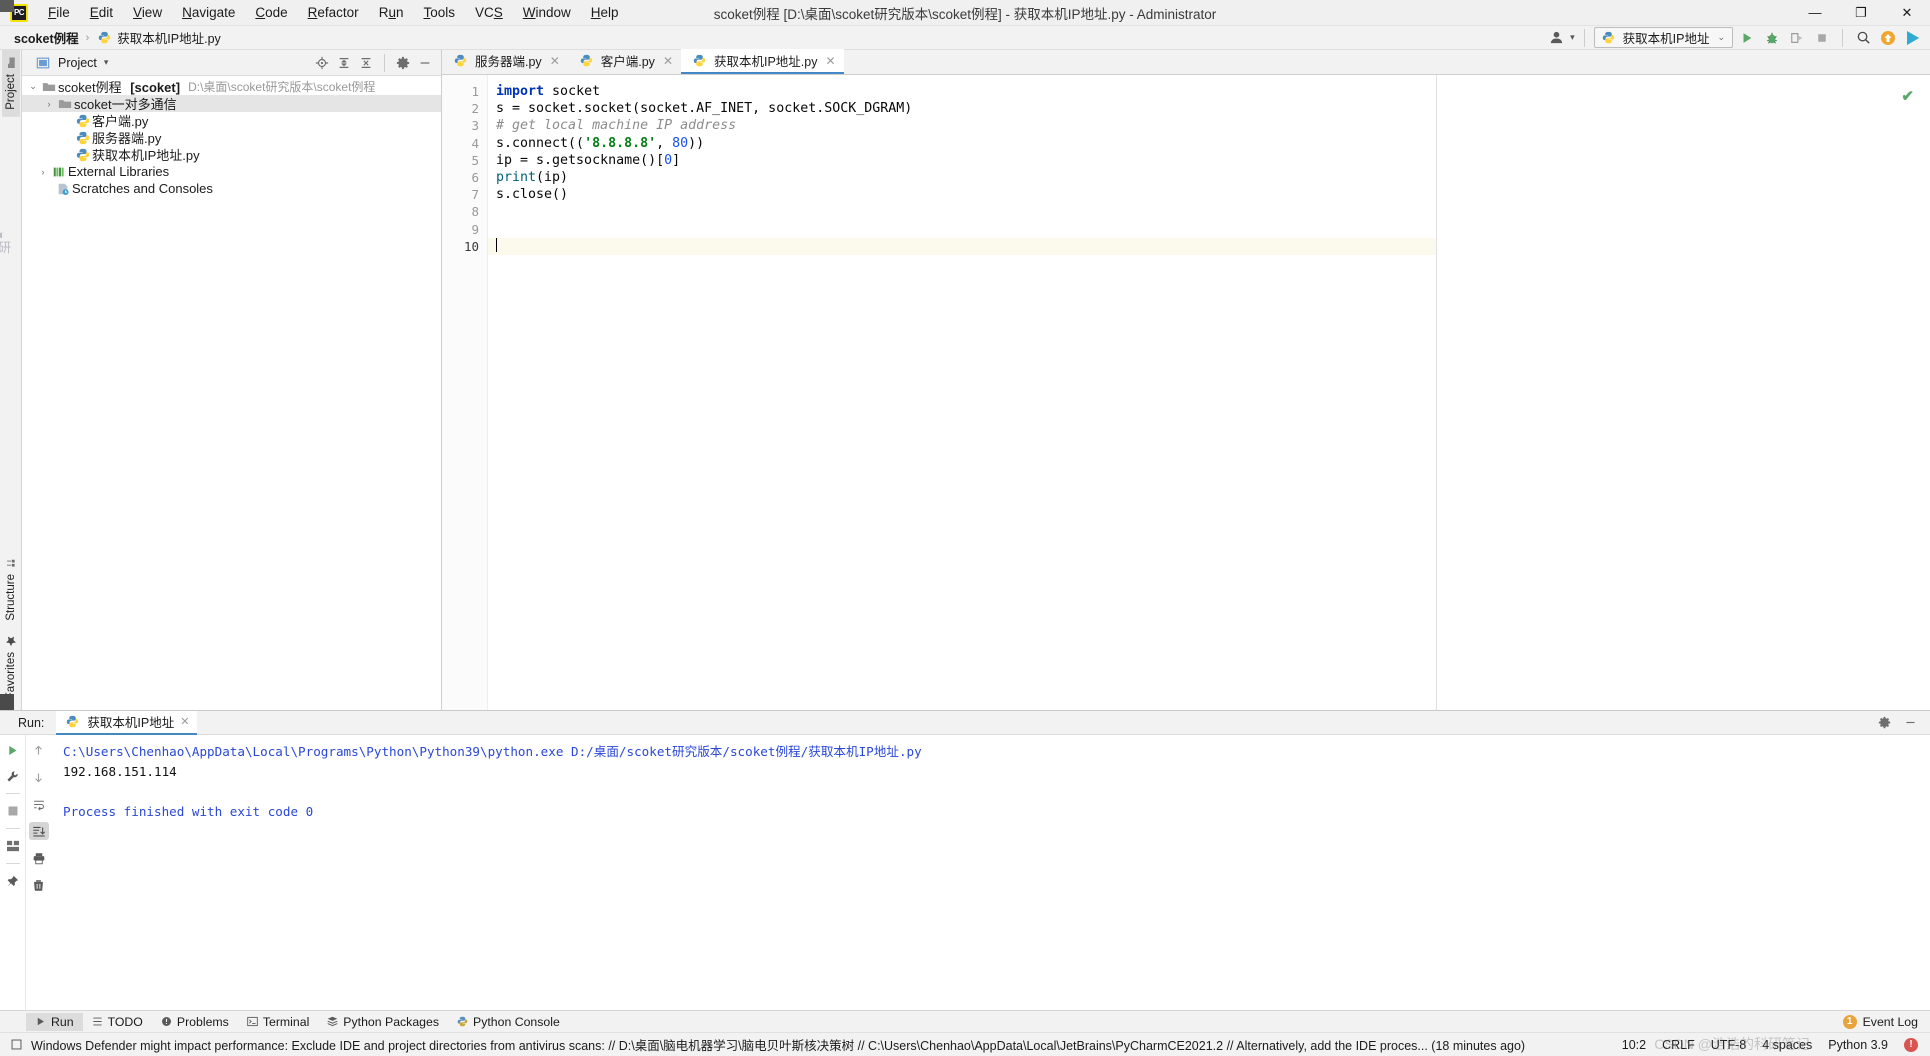 The height and width of the screenshot is (1056, 1930). What do you see at coordinates (1634, 1045) in the screenshot?
I see `caret-position: 10:2` at bounding box center [1634, 1045].